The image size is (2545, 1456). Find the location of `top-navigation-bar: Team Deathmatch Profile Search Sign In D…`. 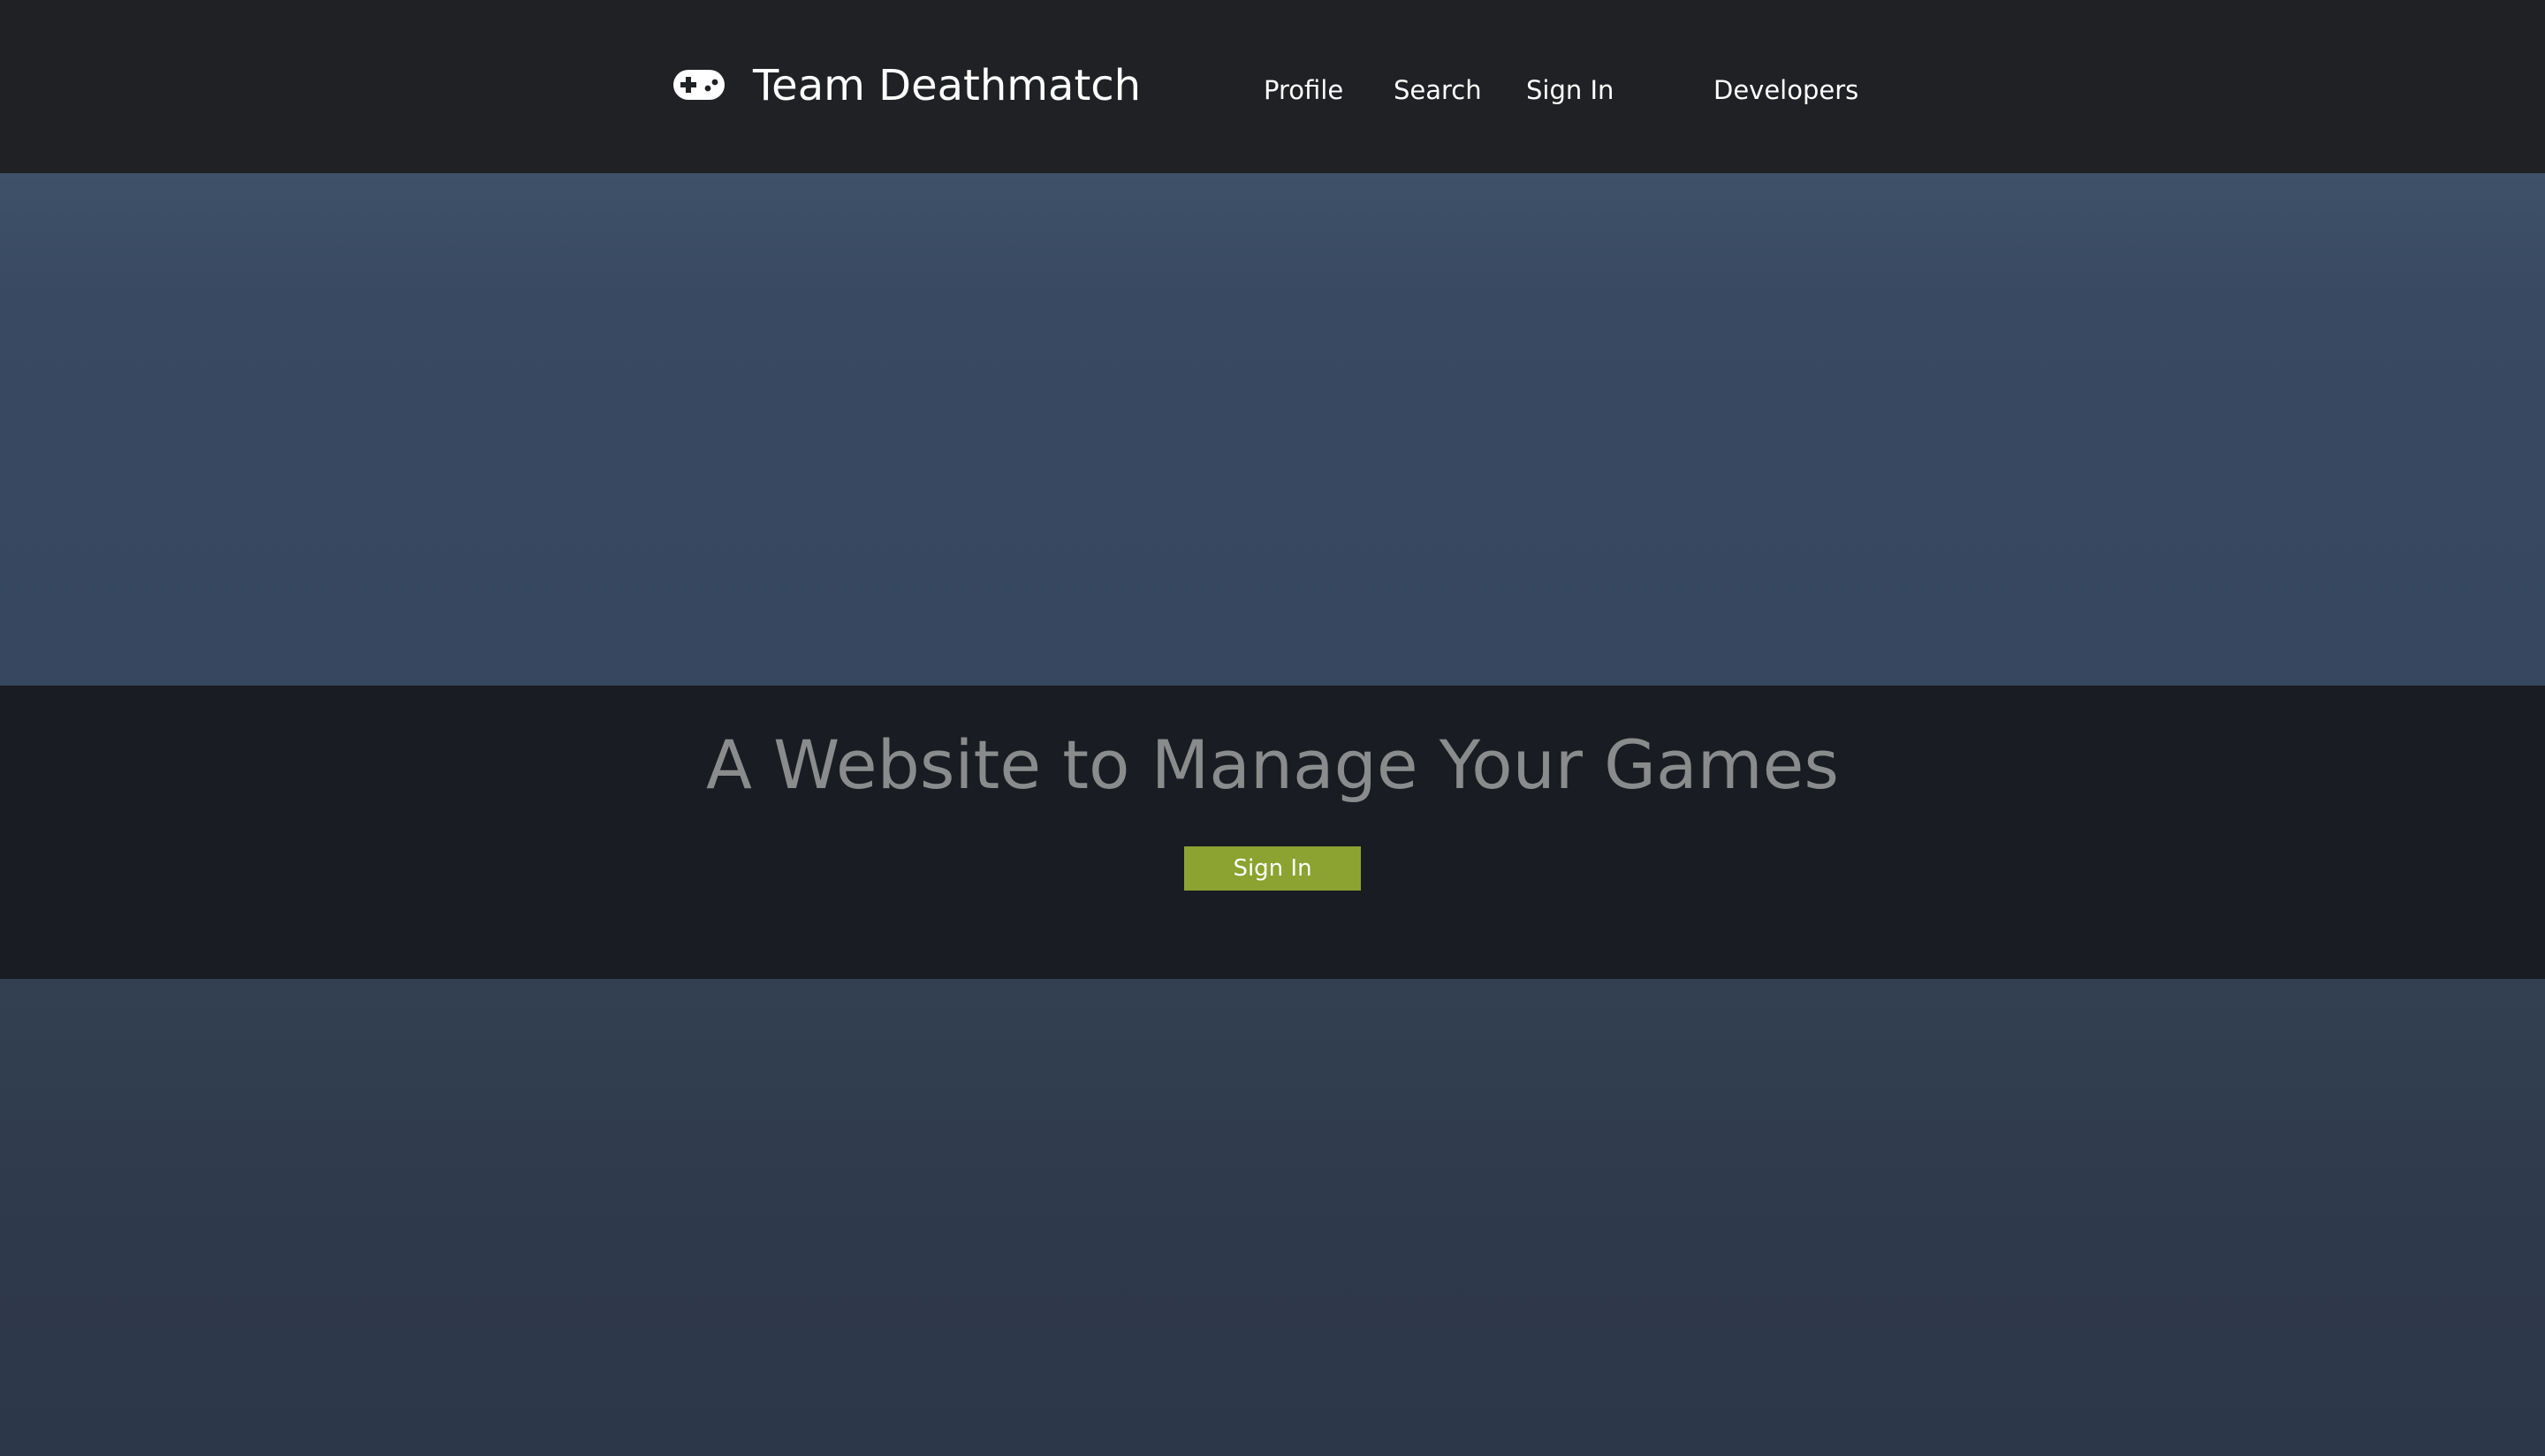

top-navigation-bar: Team Deathmatch Profile Search Sign In D… is located at coordinates (1272, 86).